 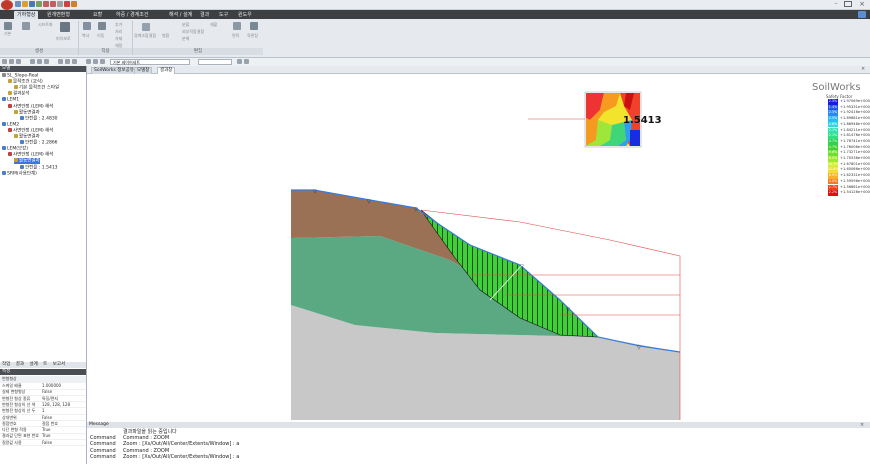 What do you see at coordinates (26, 15) in the screenshot?
I see `menu-geometry: 기하형상` at bounding box center [26, 15].